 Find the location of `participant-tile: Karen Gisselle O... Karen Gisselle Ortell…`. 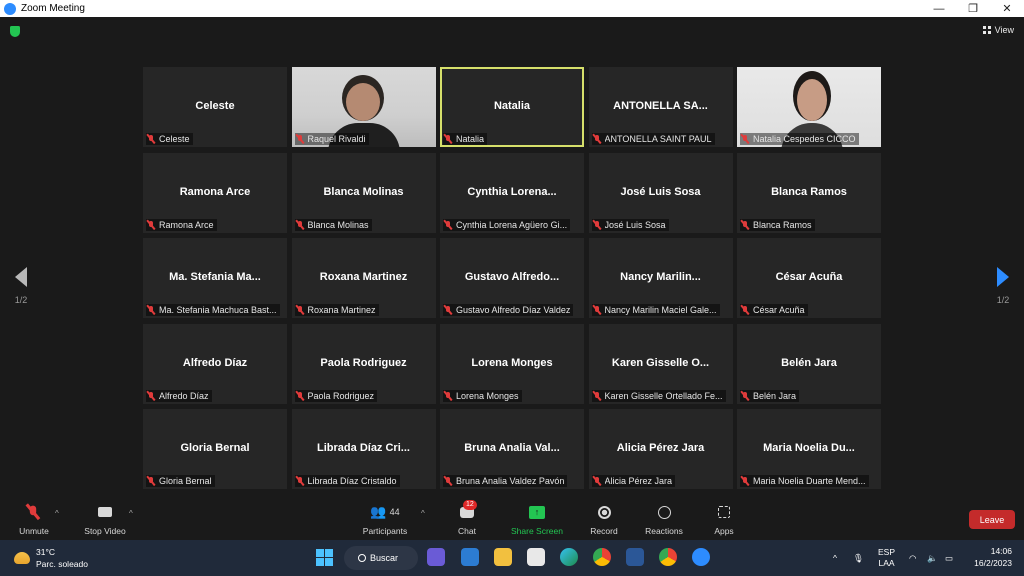

participant-tile: Karen Gisselle O... Karen Gisselle Ortell… is located at coordinates (660, 363).